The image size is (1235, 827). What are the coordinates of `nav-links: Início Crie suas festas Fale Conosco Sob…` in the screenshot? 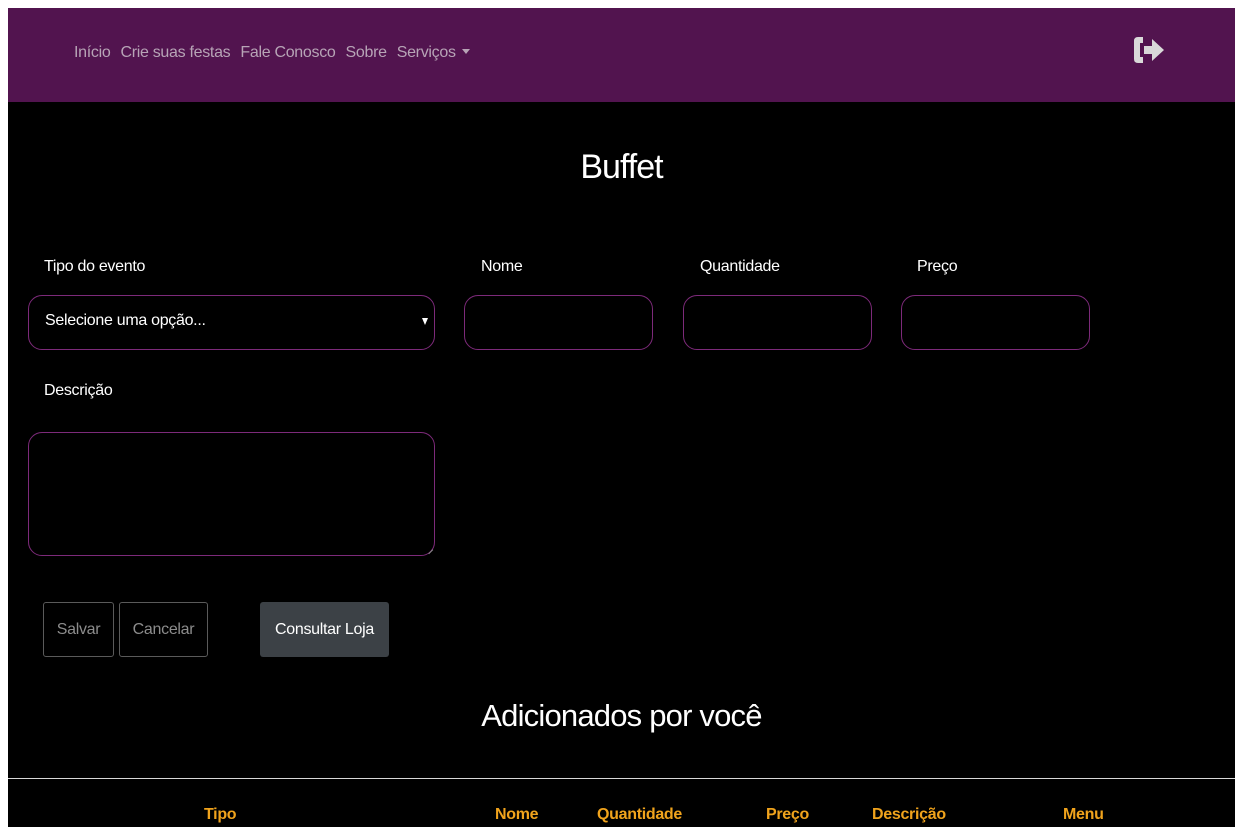 It's located at (277, 53).